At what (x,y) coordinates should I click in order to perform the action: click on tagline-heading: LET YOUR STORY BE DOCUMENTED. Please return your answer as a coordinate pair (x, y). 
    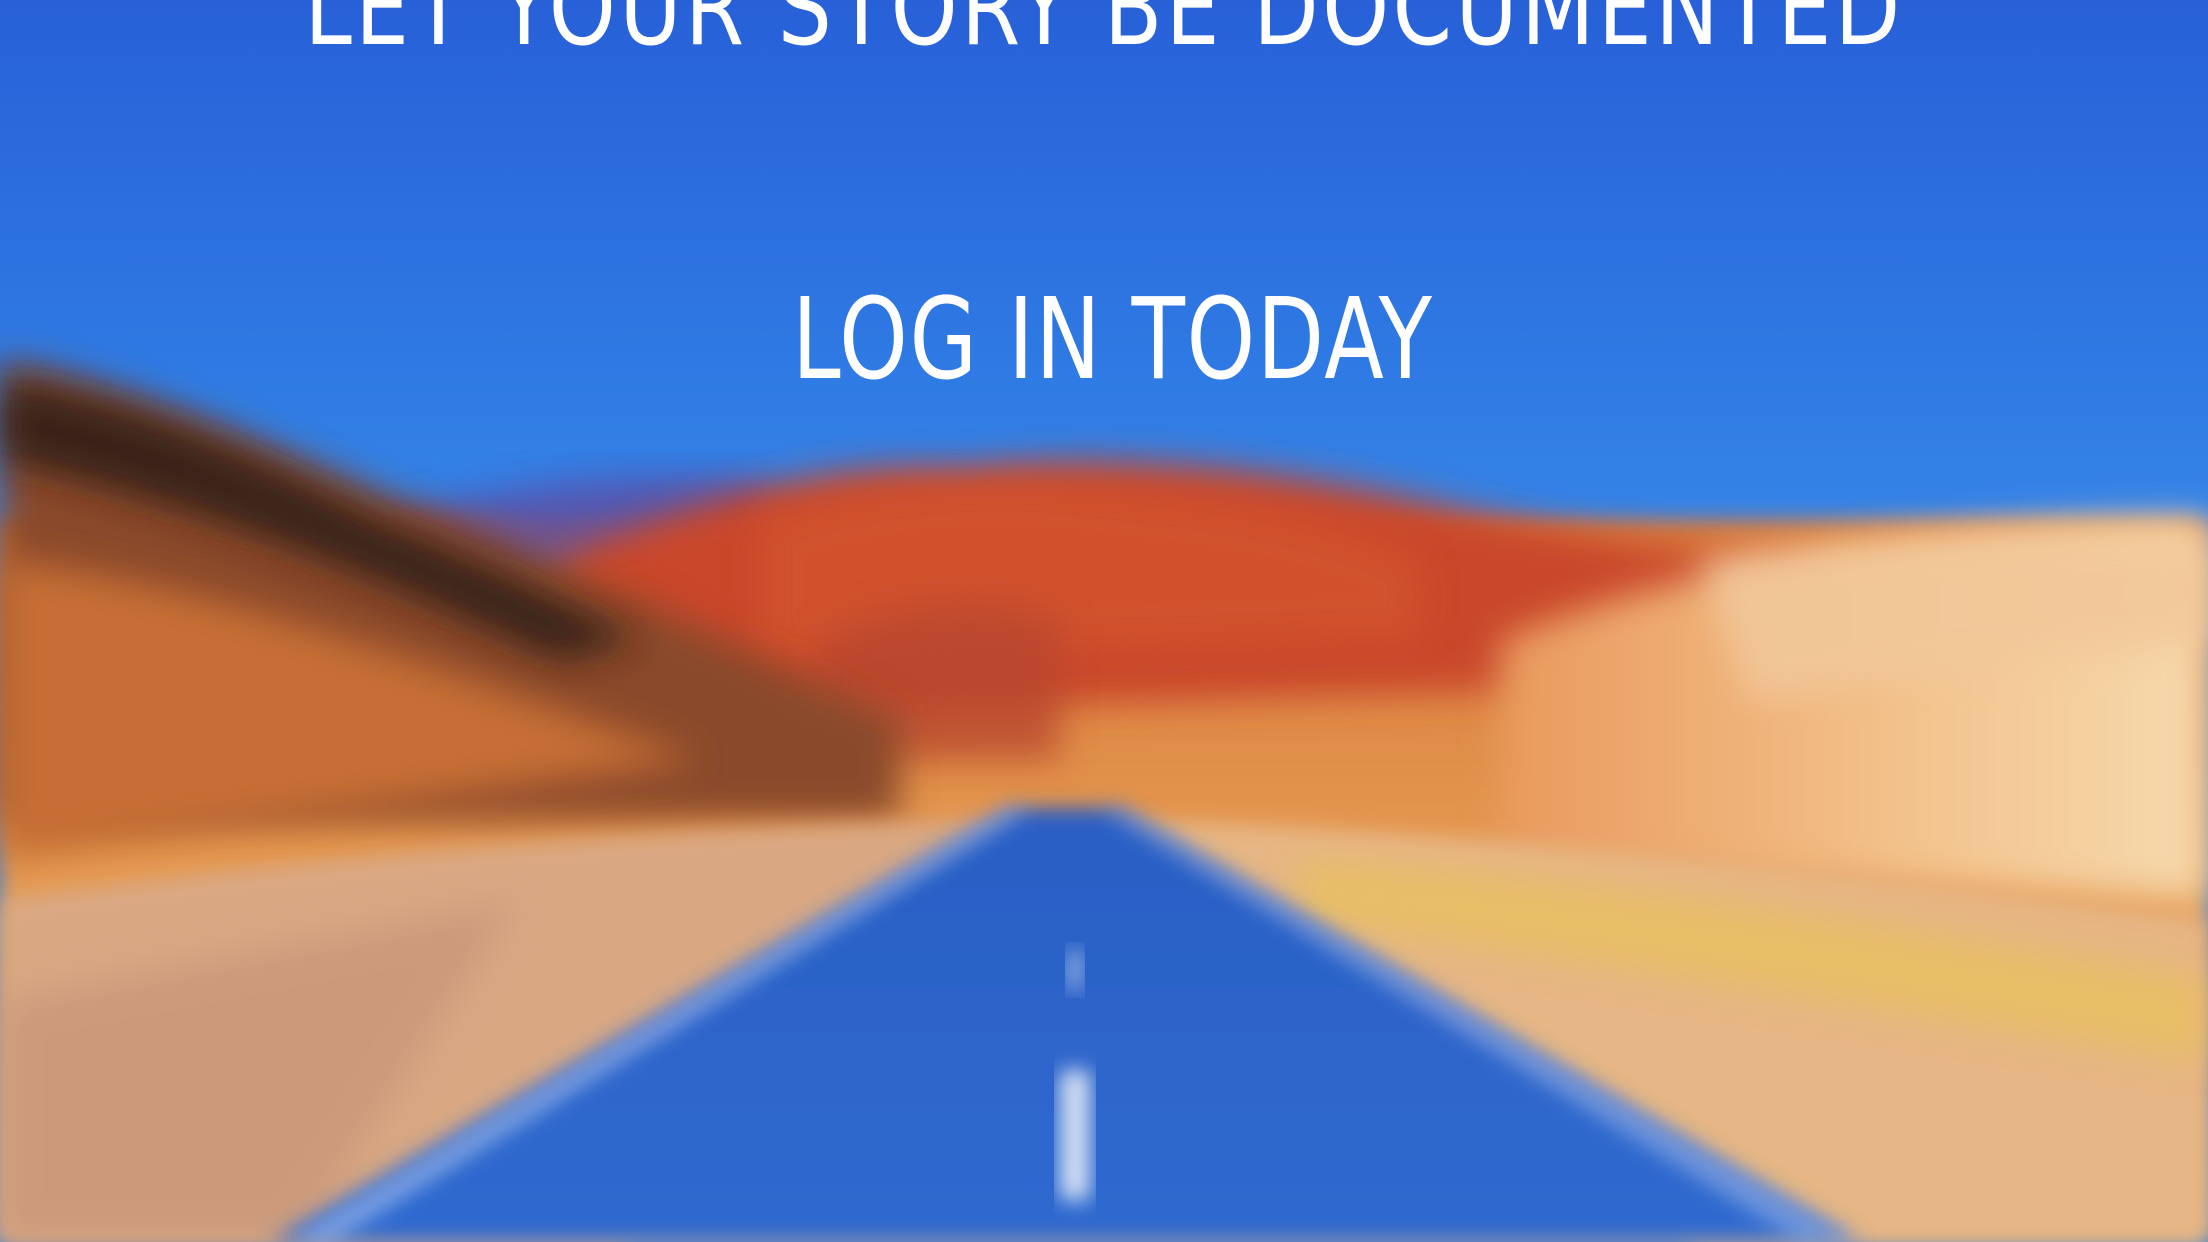
    Looking at the image, I should click on (1104, 34).